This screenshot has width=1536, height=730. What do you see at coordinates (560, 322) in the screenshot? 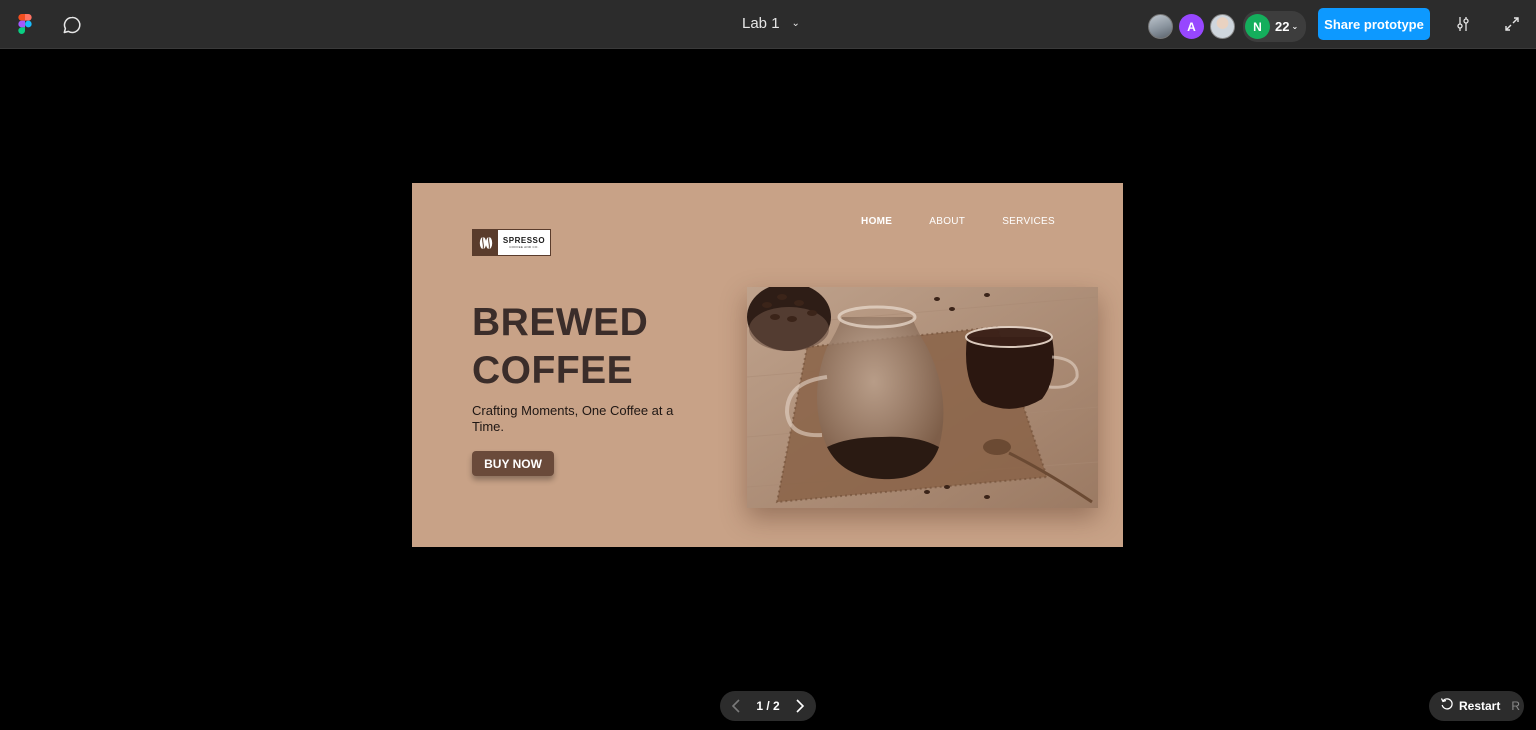
I see `headline-line-1: BREWED` at bounding box center [560, 322].